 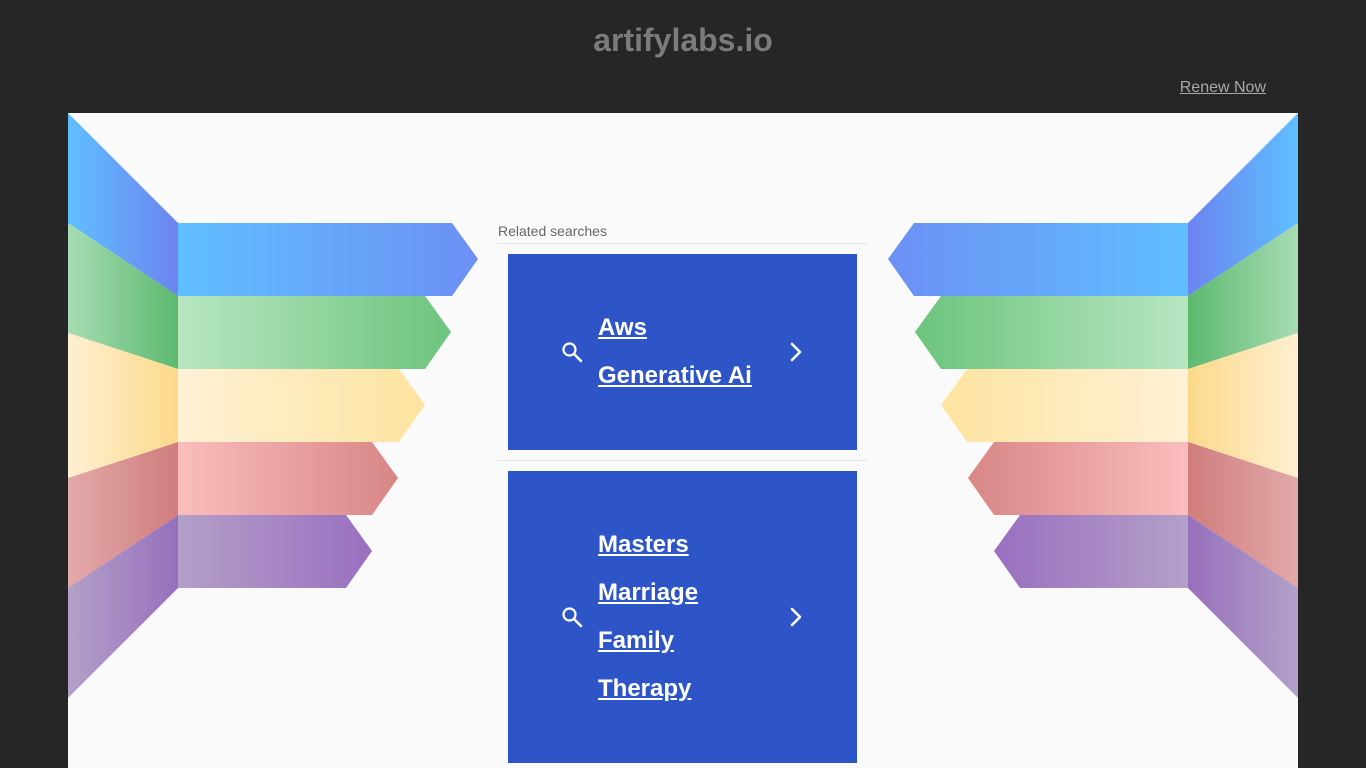 What do you see at coordinates (648, 641) in the screenshot?
I see `search-term-link: Family` at bounding box center [648, 641].